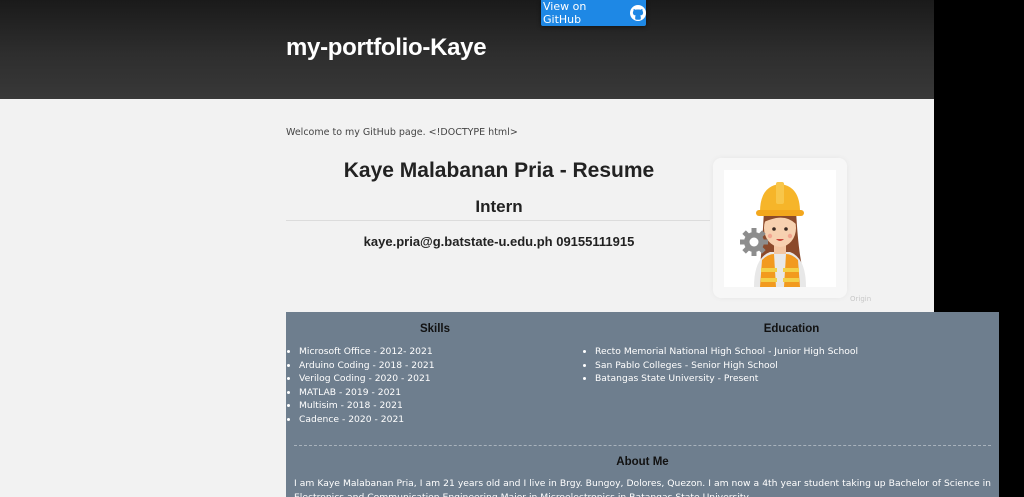 The width and height of the screenshot is (1024, 497). I want to click on site-title: my-portfolio-Kaye, so click(386, 48).